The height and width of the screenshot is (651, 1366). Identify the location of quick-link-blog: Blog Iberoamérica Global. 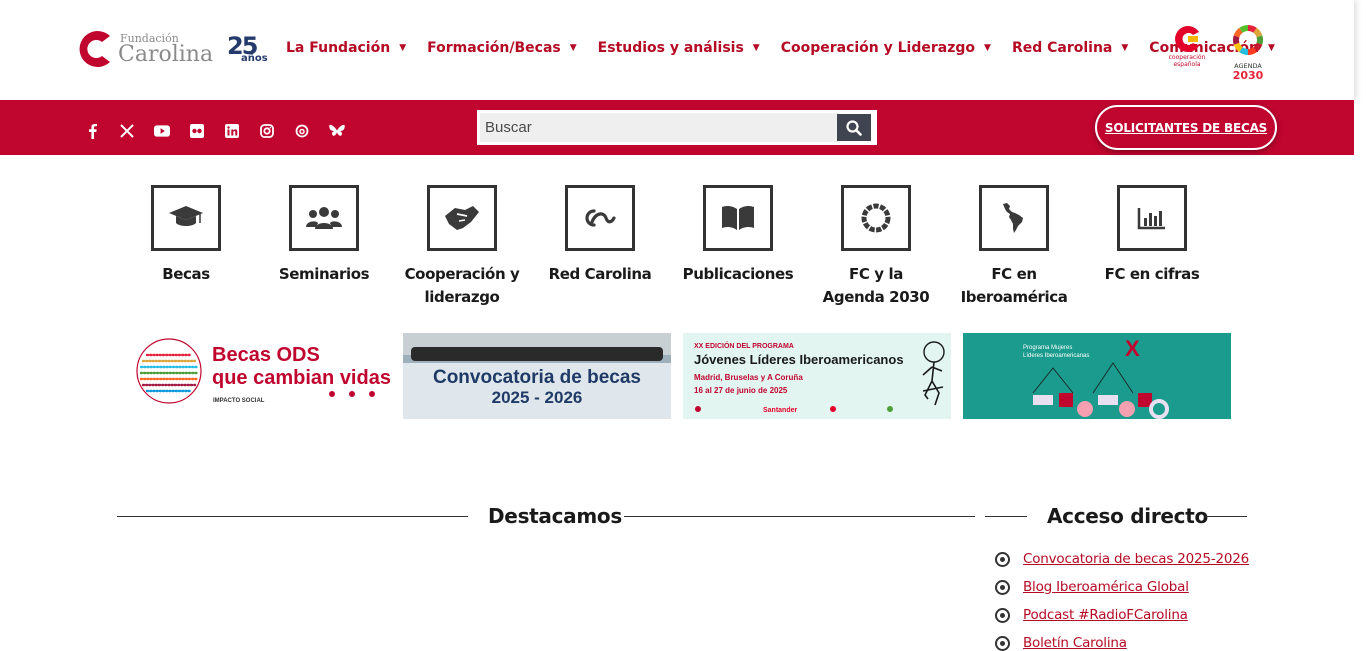
(1122, 587).